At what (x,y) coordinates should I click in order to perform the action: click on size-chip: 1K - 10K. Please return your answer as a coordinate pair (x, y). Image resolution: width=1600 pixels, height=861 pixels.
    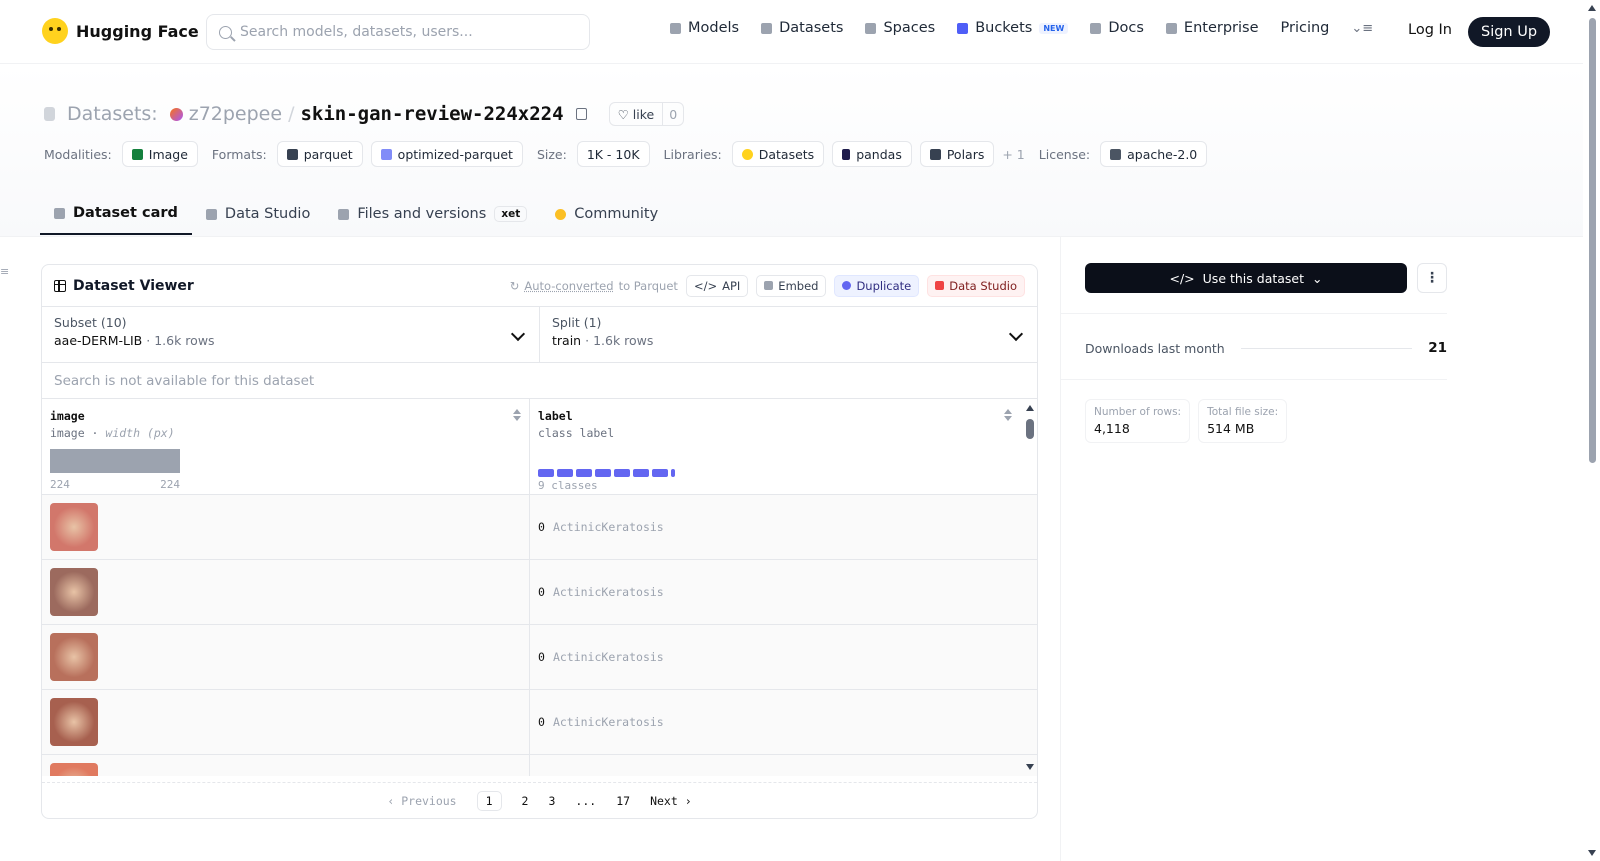
    Looking at the image, I should click on (613, 154).